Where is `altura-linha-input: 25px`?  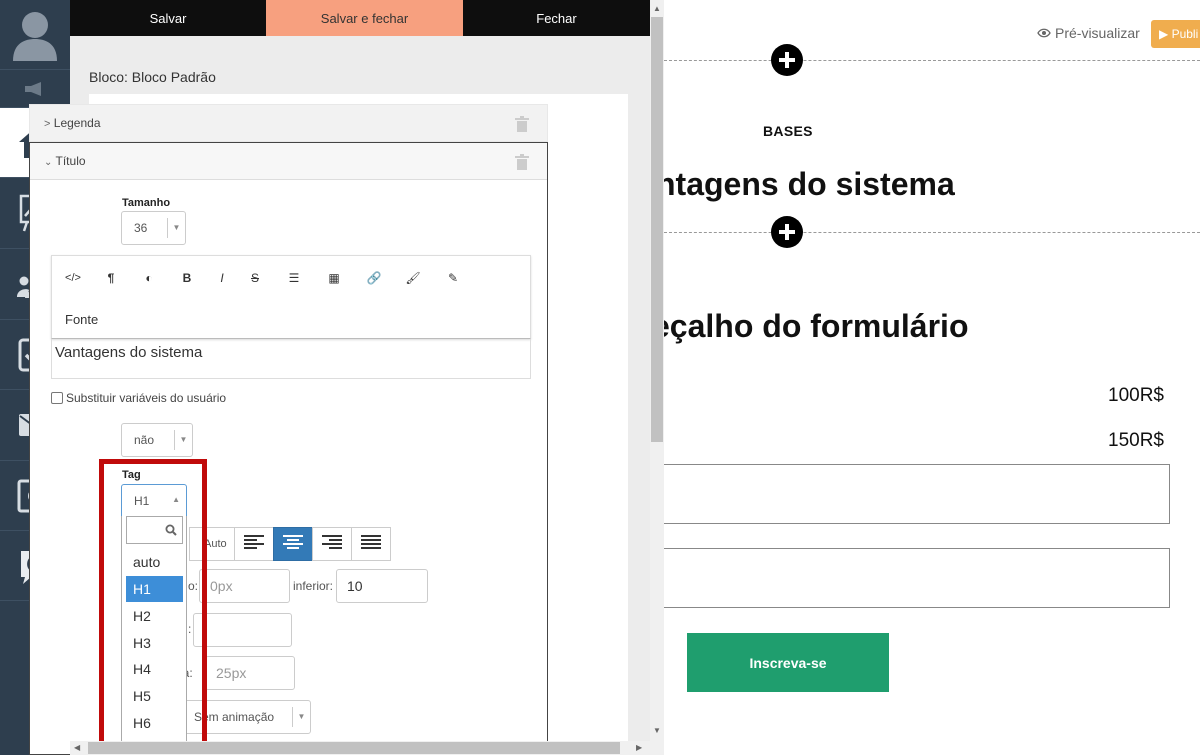
altura-linha-input: 25px is located at coordinates (250, 673).